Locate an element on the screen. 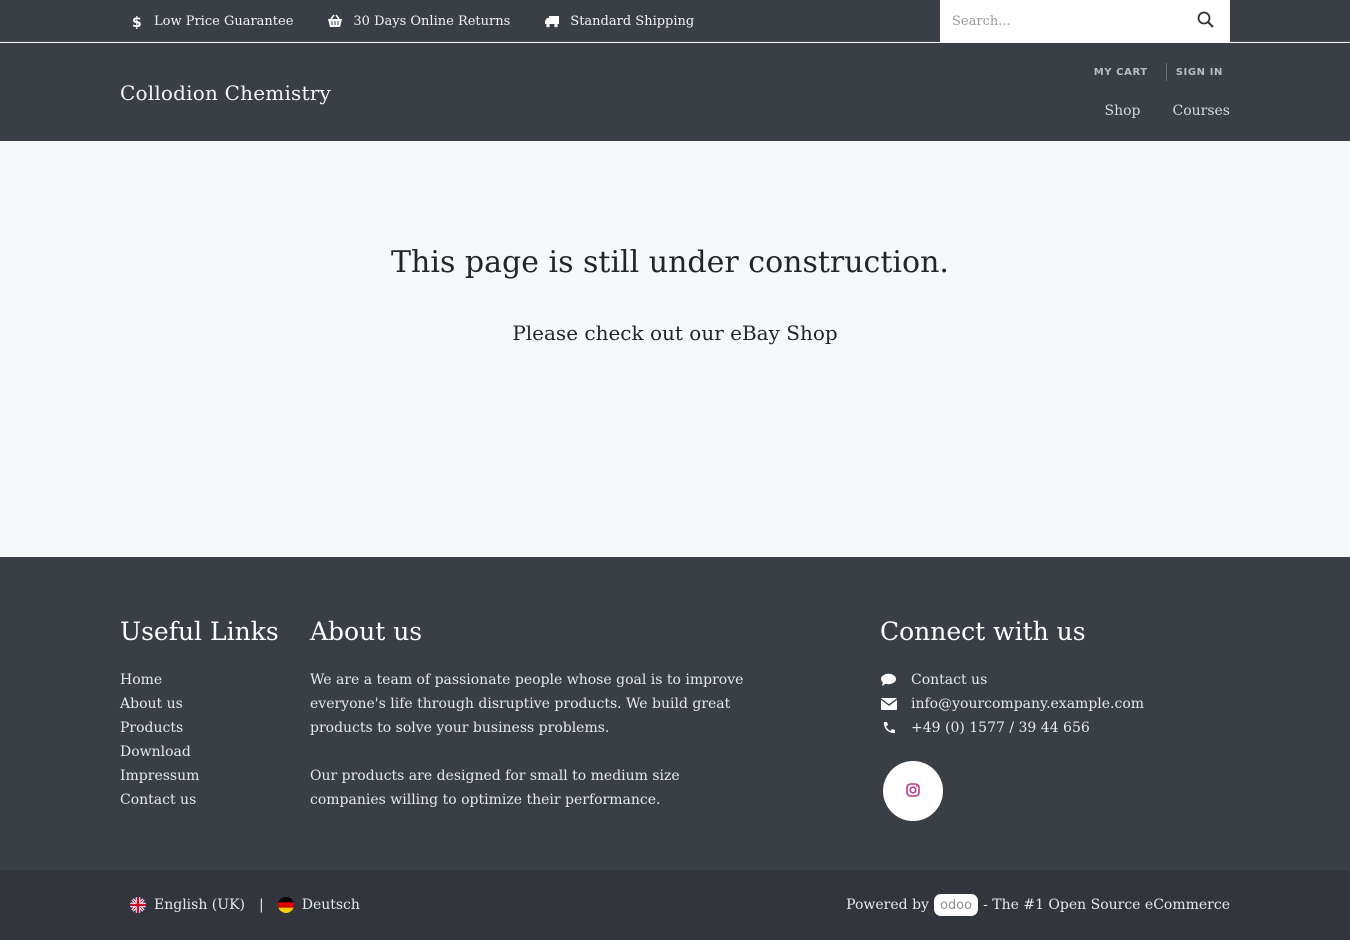  footer-link-impressum: Impressum is located at coordinates (159, 776).